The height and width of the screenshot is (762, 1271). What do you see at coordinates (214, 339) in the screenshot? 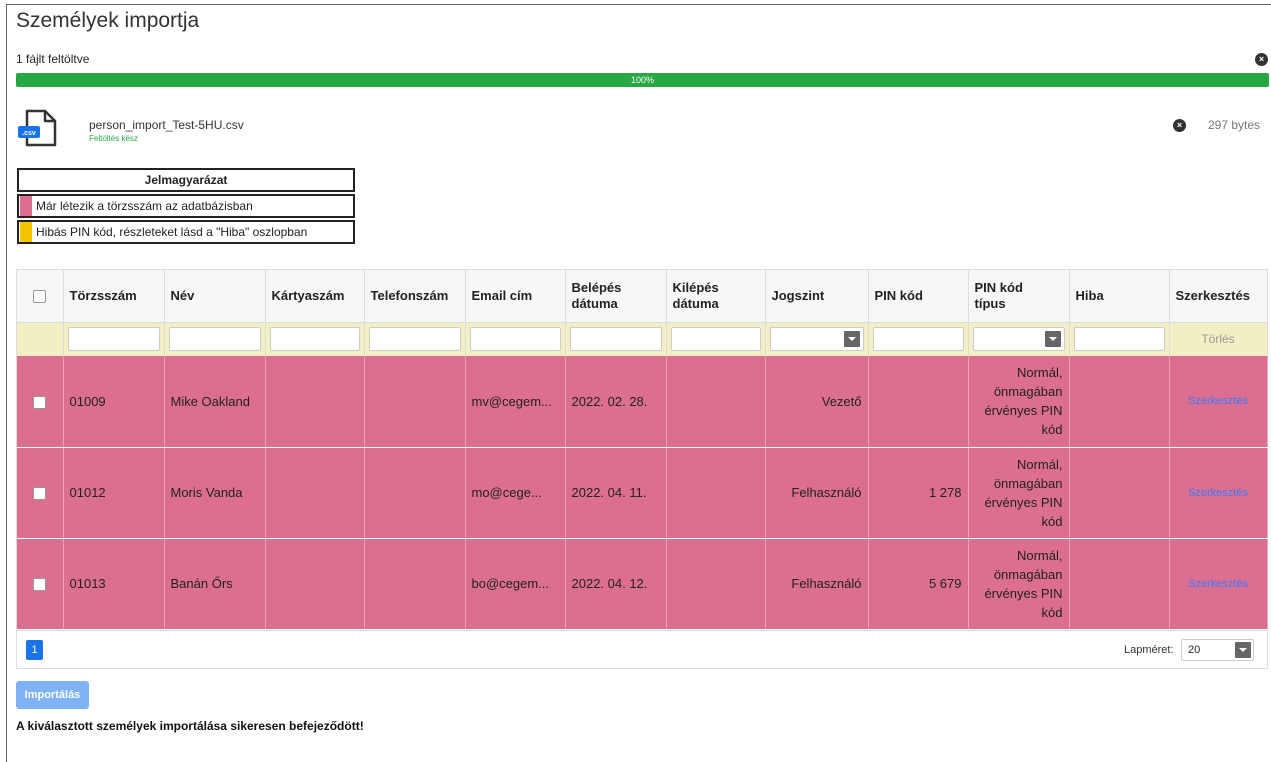
I see `filter-nev` at bounding box center [214, 339].